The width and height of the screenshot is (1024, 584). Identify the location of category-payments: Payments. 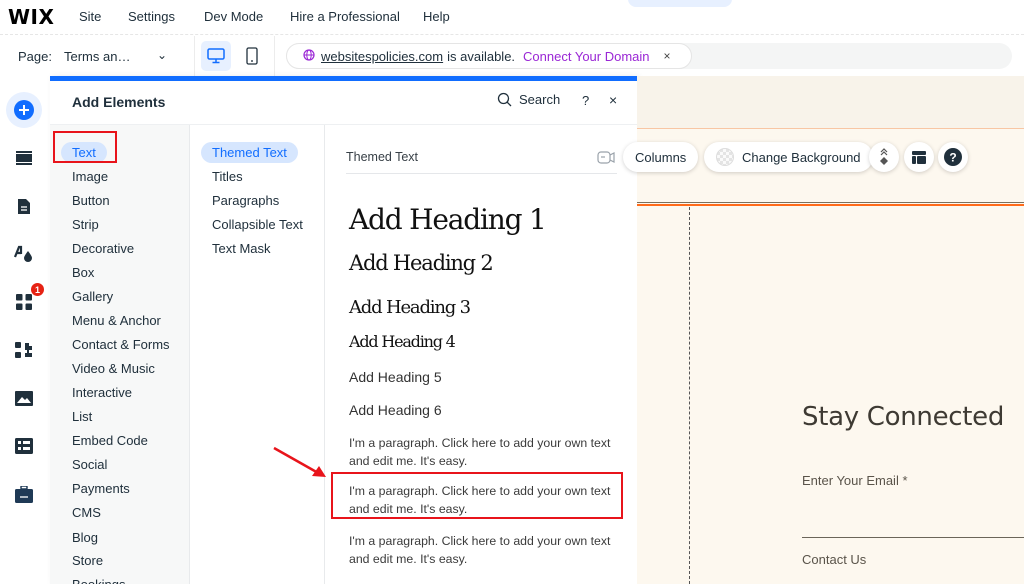
(101, 488).